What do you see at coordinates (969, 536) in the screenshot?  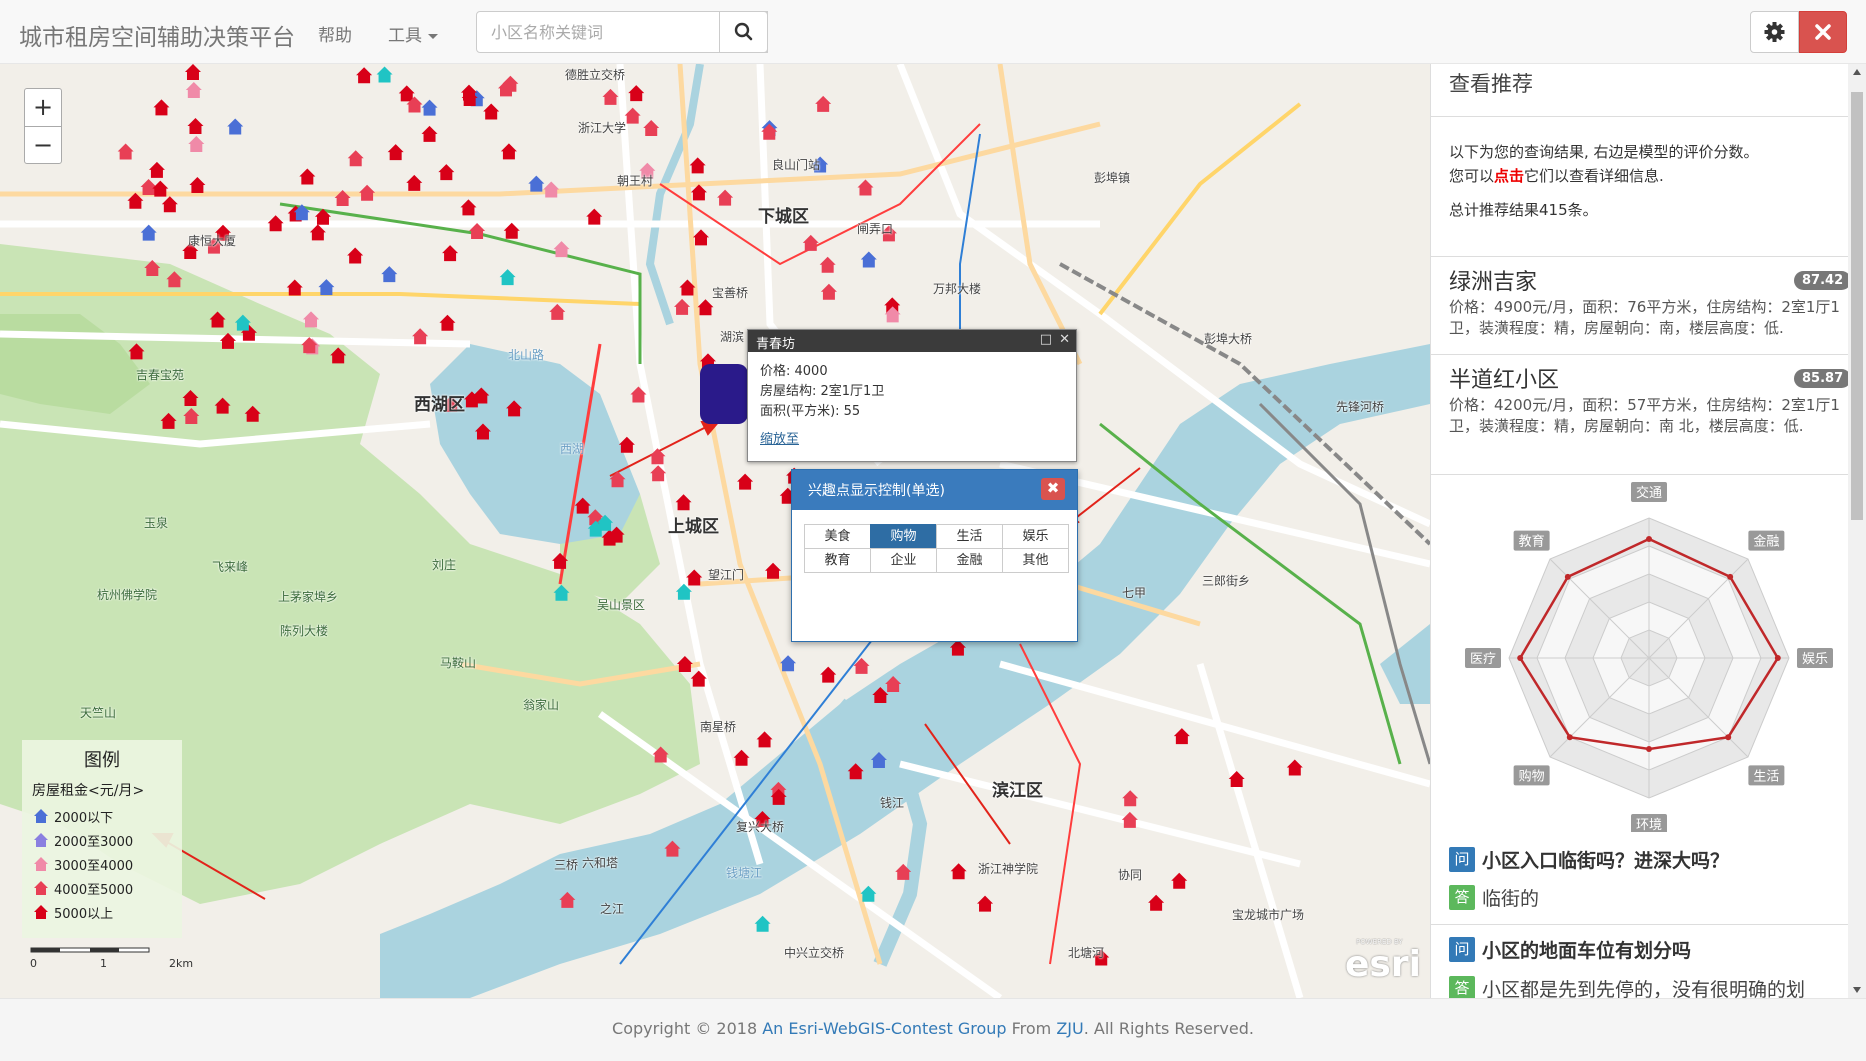 I see `poi-option-life: 生活` at bounding box center [969, 536].